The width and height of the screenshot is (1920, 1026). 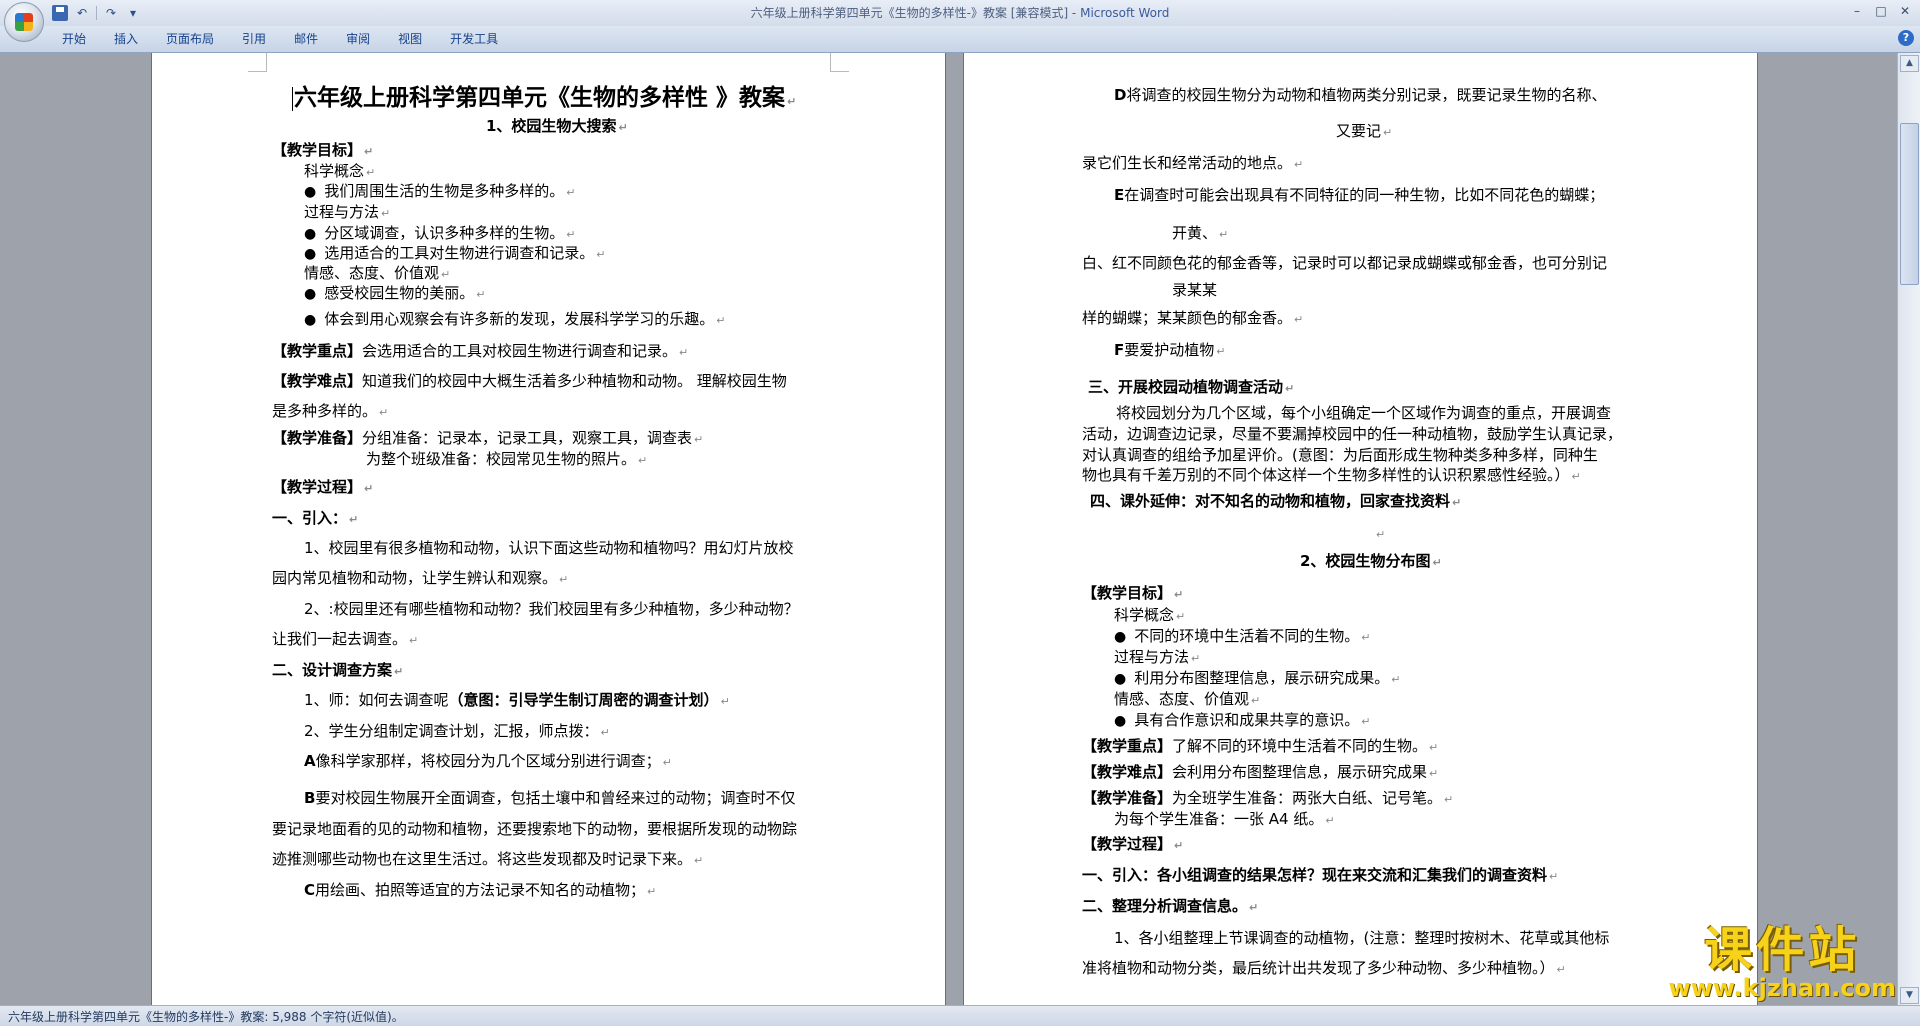 I want to click on close-button: ✕, so click(x=1905, y=11).